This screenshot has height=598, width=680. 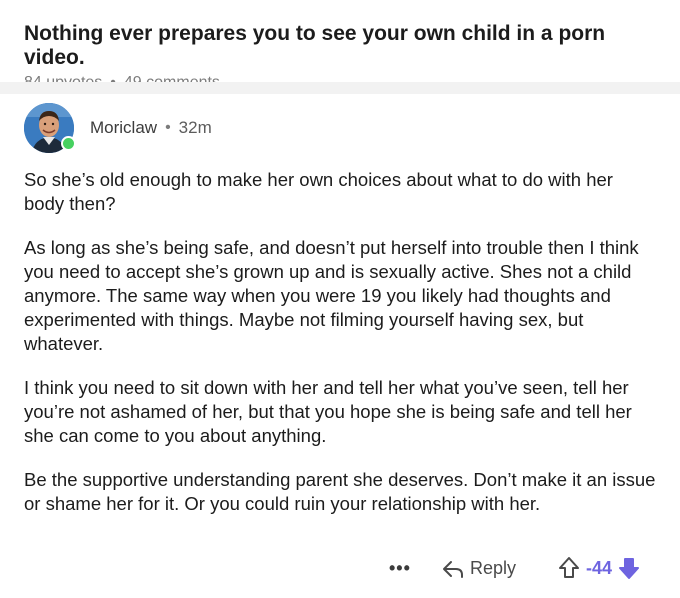 I want to click on section-divider, so click(x=340, y=88).